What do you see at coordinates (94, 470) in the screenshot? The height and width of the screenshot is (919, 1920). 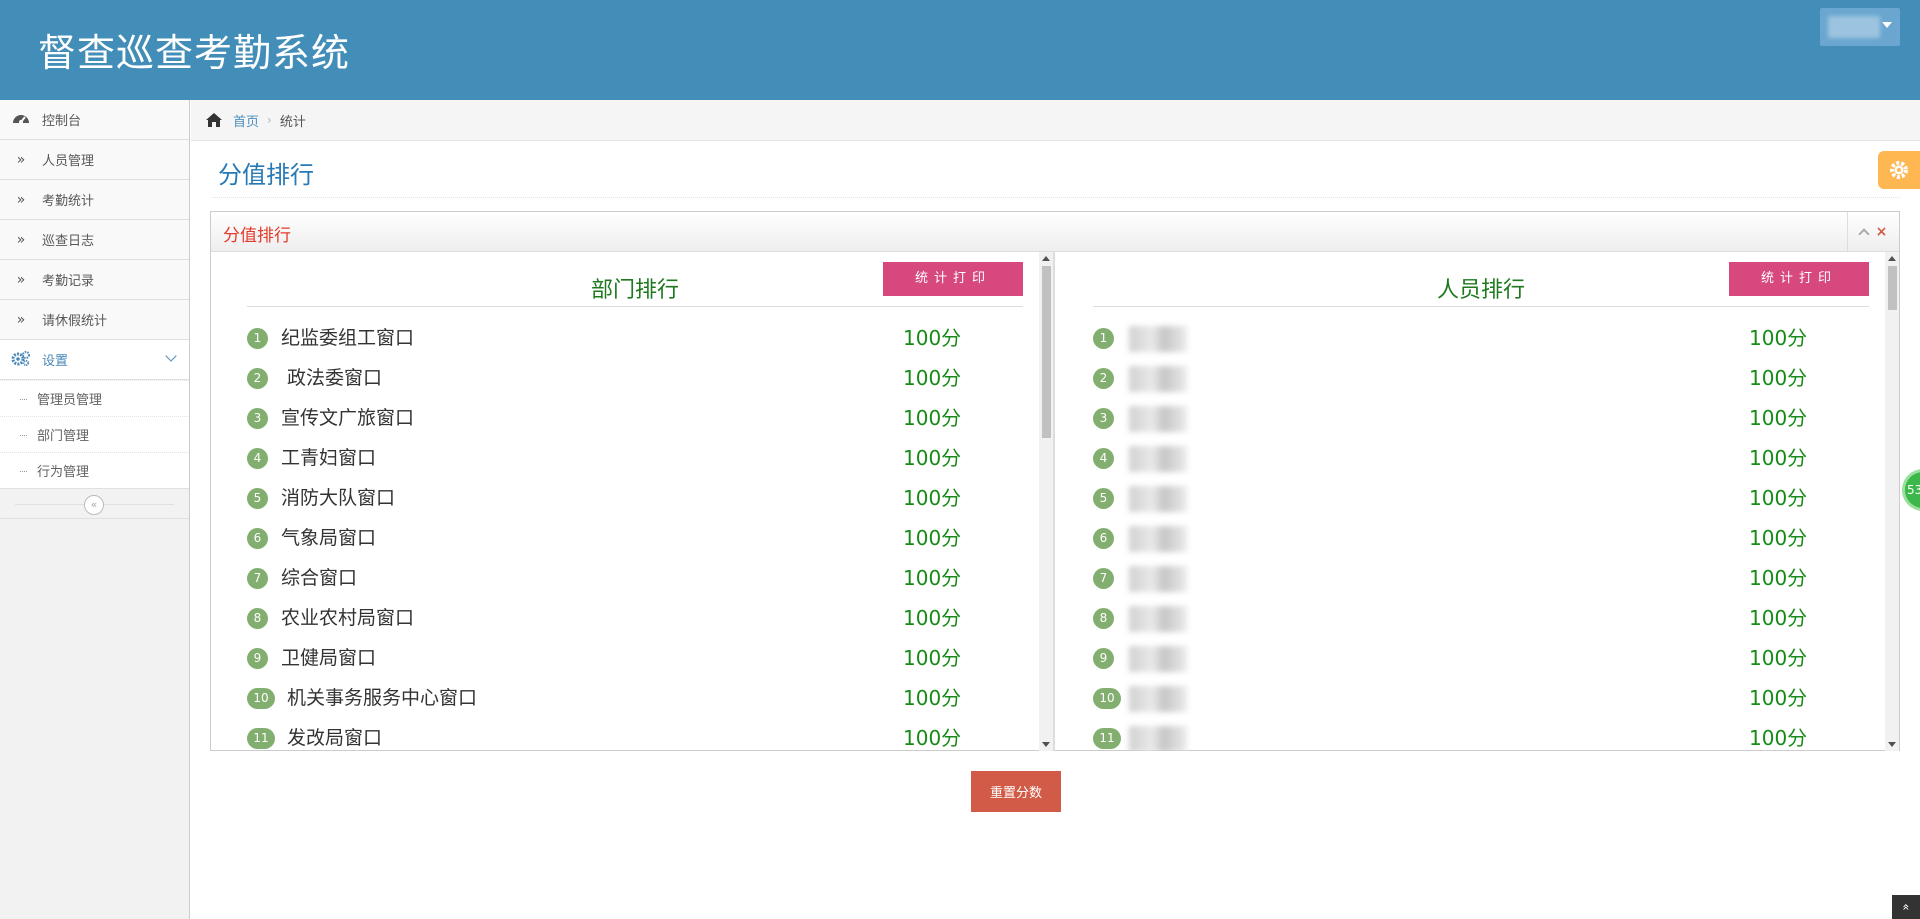 I see `submenu-item-behavior: 行为管理` at bounding box center [94, 470].